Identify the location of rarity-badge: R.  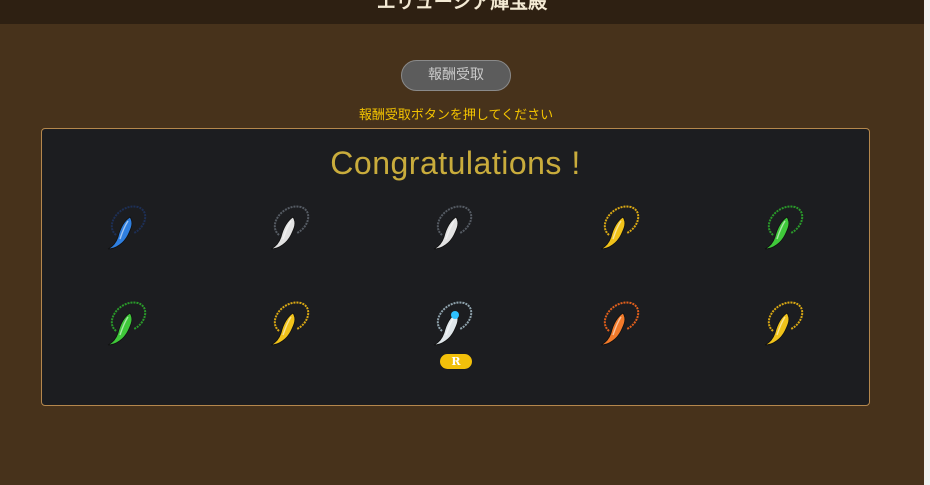
(456, 361).